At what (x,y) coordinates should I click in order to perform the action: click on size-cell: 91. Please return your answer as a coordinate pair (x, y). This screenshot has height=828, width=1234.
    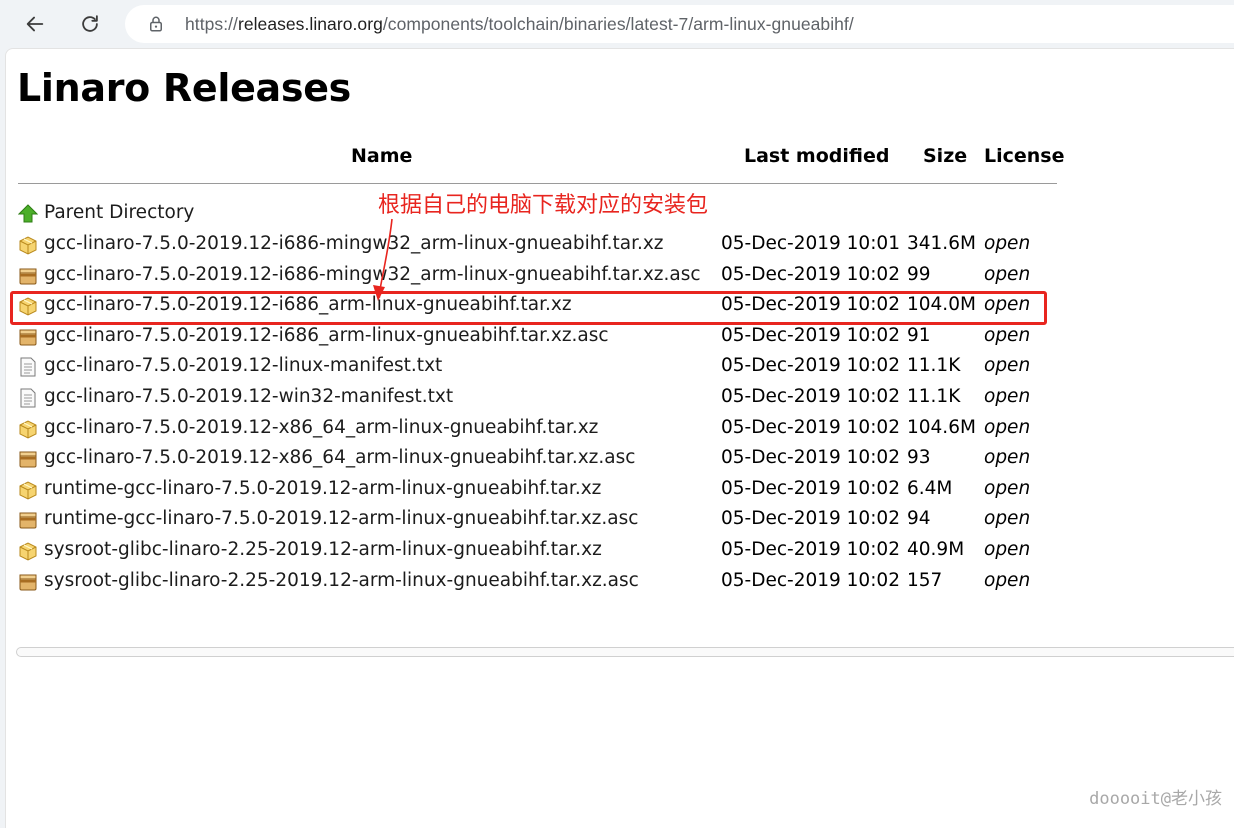
    Looking at the image, I should click on (919, 335).